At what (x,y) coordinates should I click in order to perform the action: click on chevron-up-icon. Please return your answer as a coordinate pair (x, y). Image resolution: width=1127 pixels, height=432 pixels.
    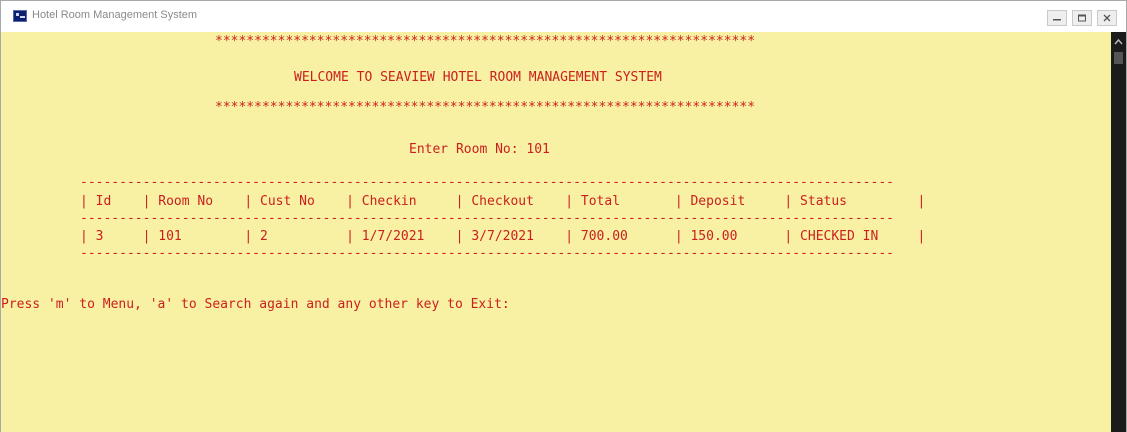
    Looking at the image, I should click on (1118, 41).